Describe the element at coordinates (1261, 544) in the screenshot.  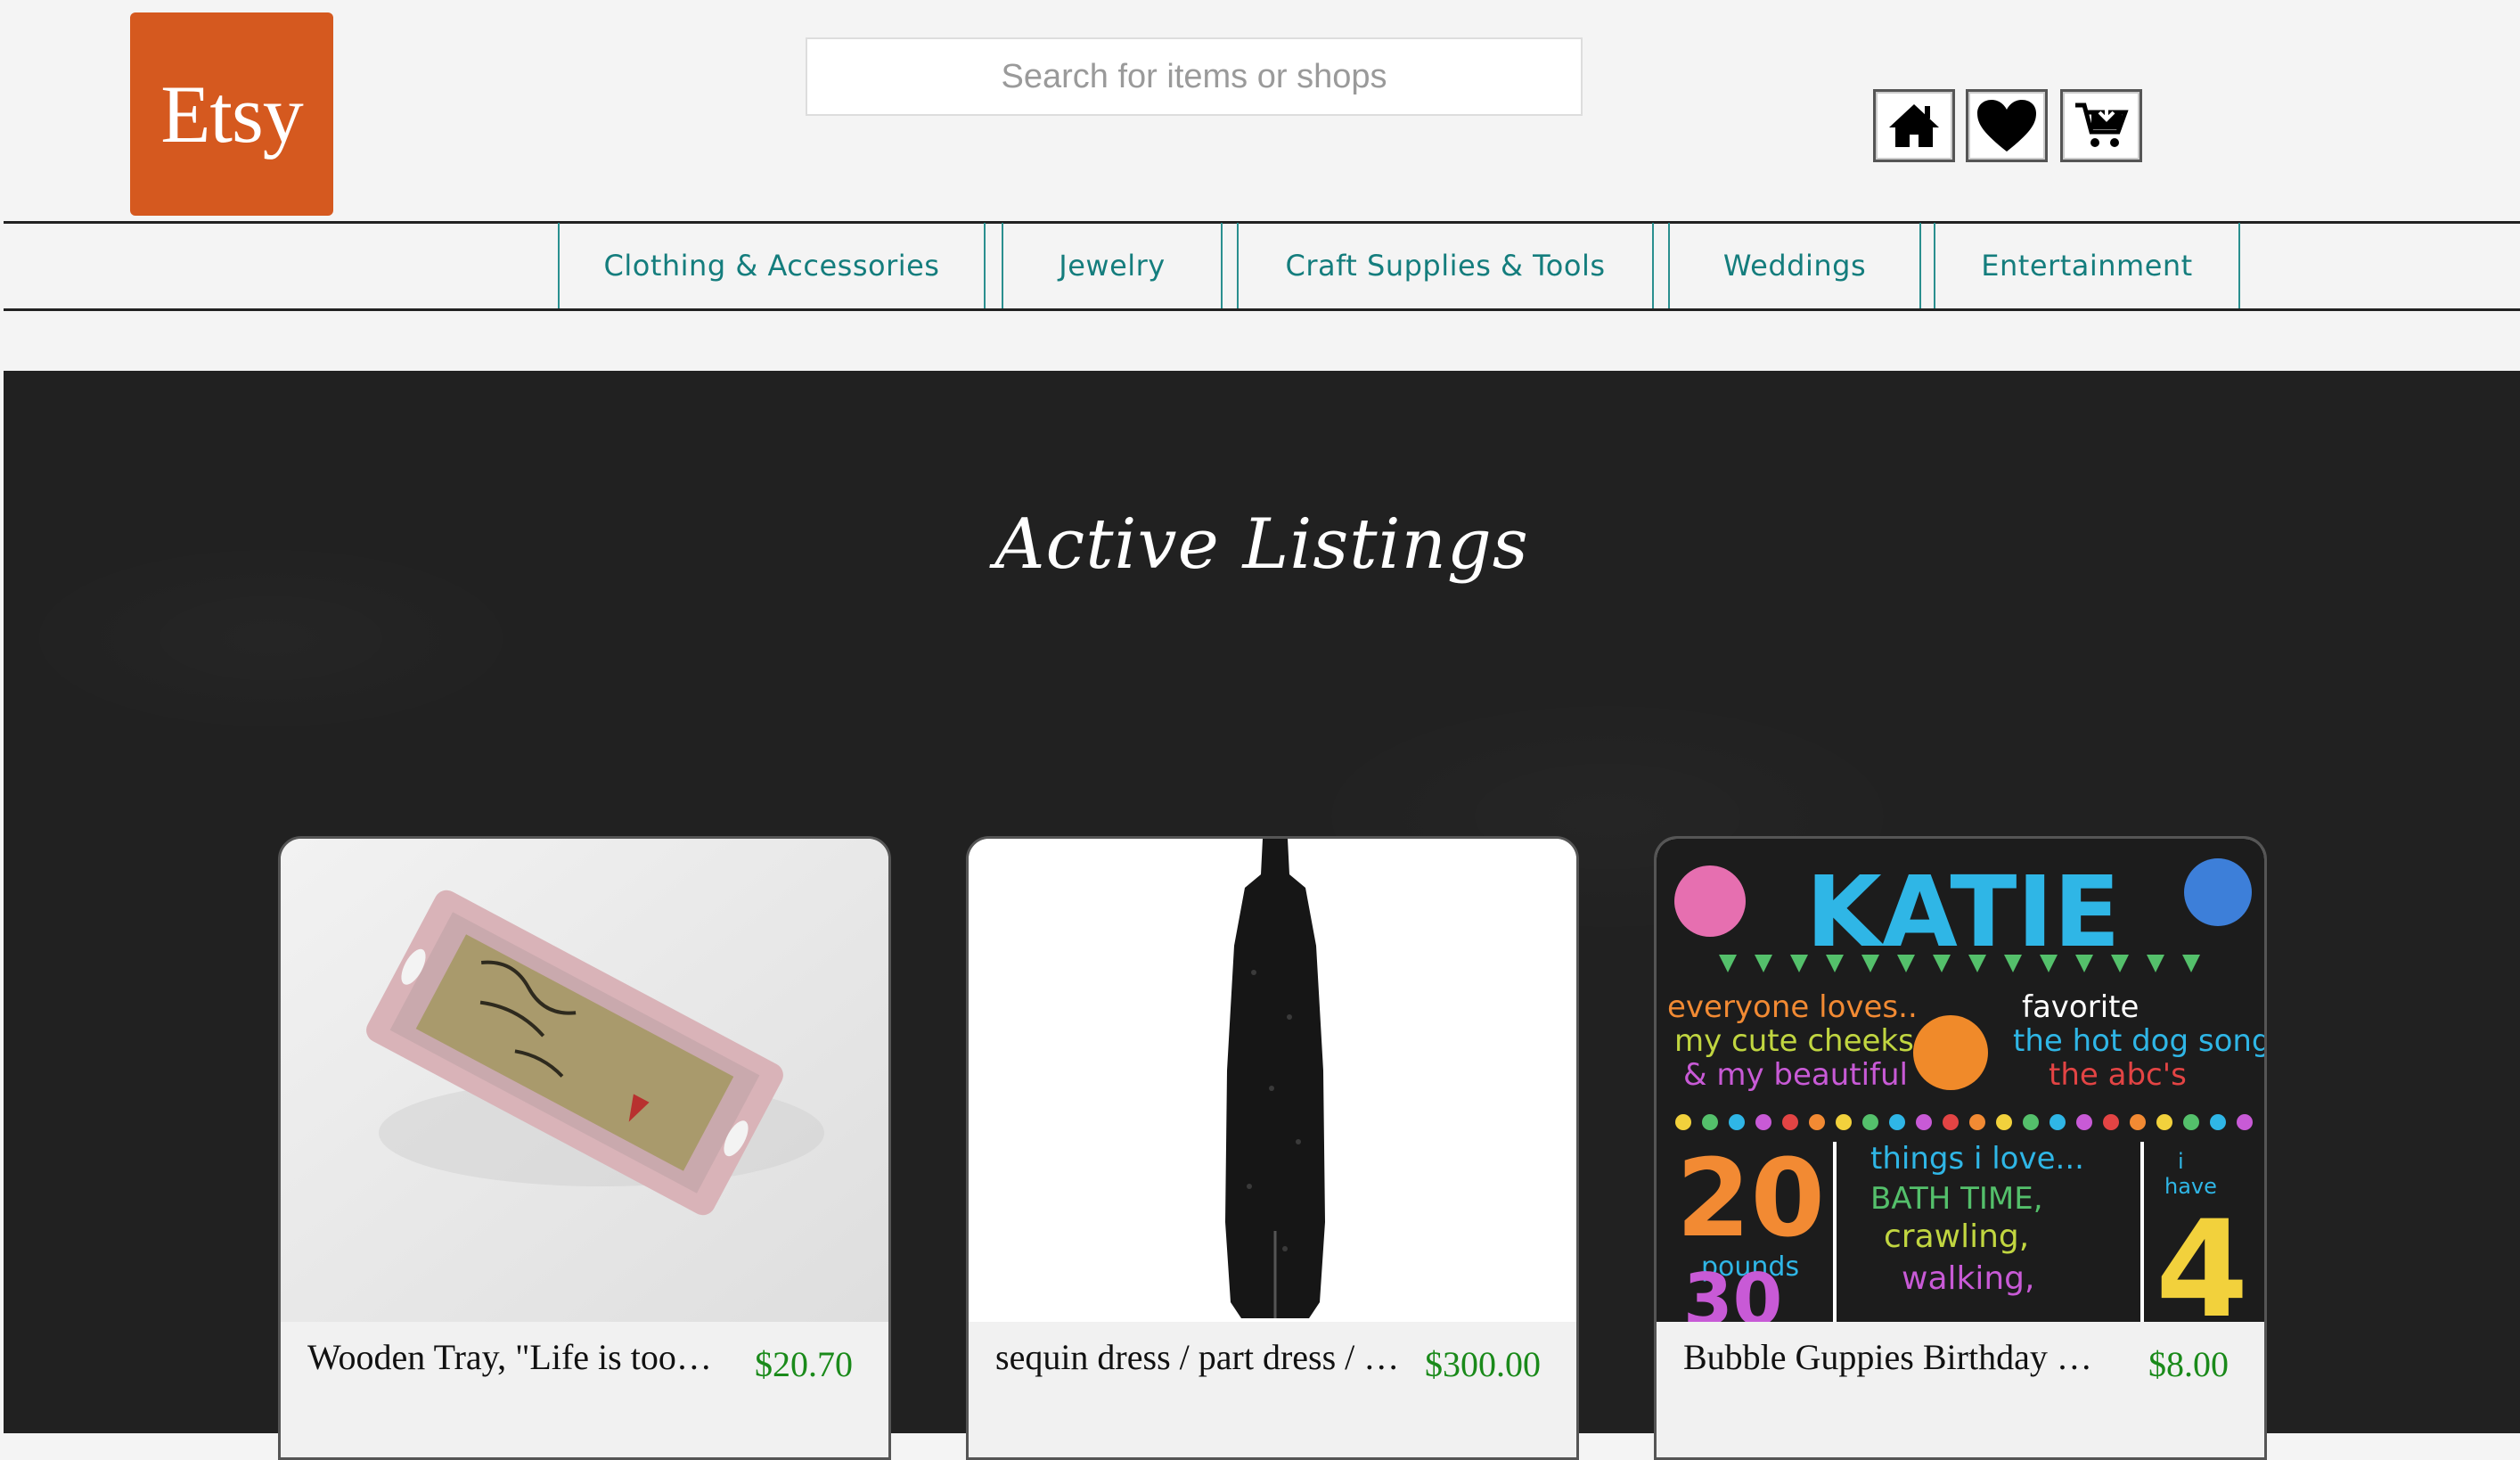
I see `section-title: Active Listings` at that location.